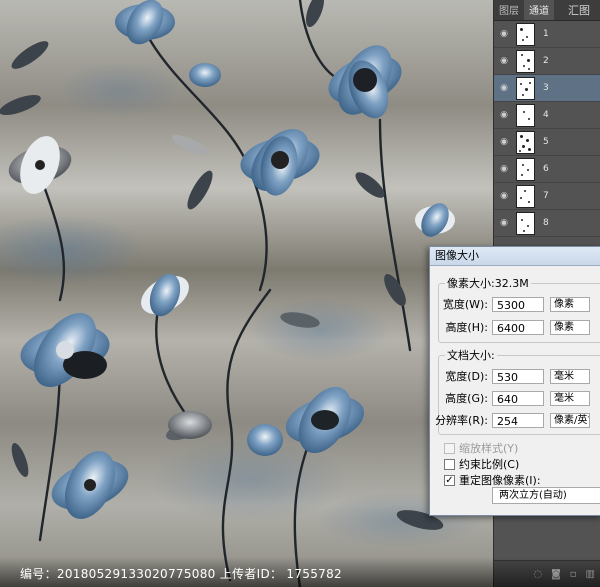 This screenshot has height=587, width=600. Describe the element at coordinates (570, 398) in the screenshot. I see `doc-height-unit: 毫米` at that location.